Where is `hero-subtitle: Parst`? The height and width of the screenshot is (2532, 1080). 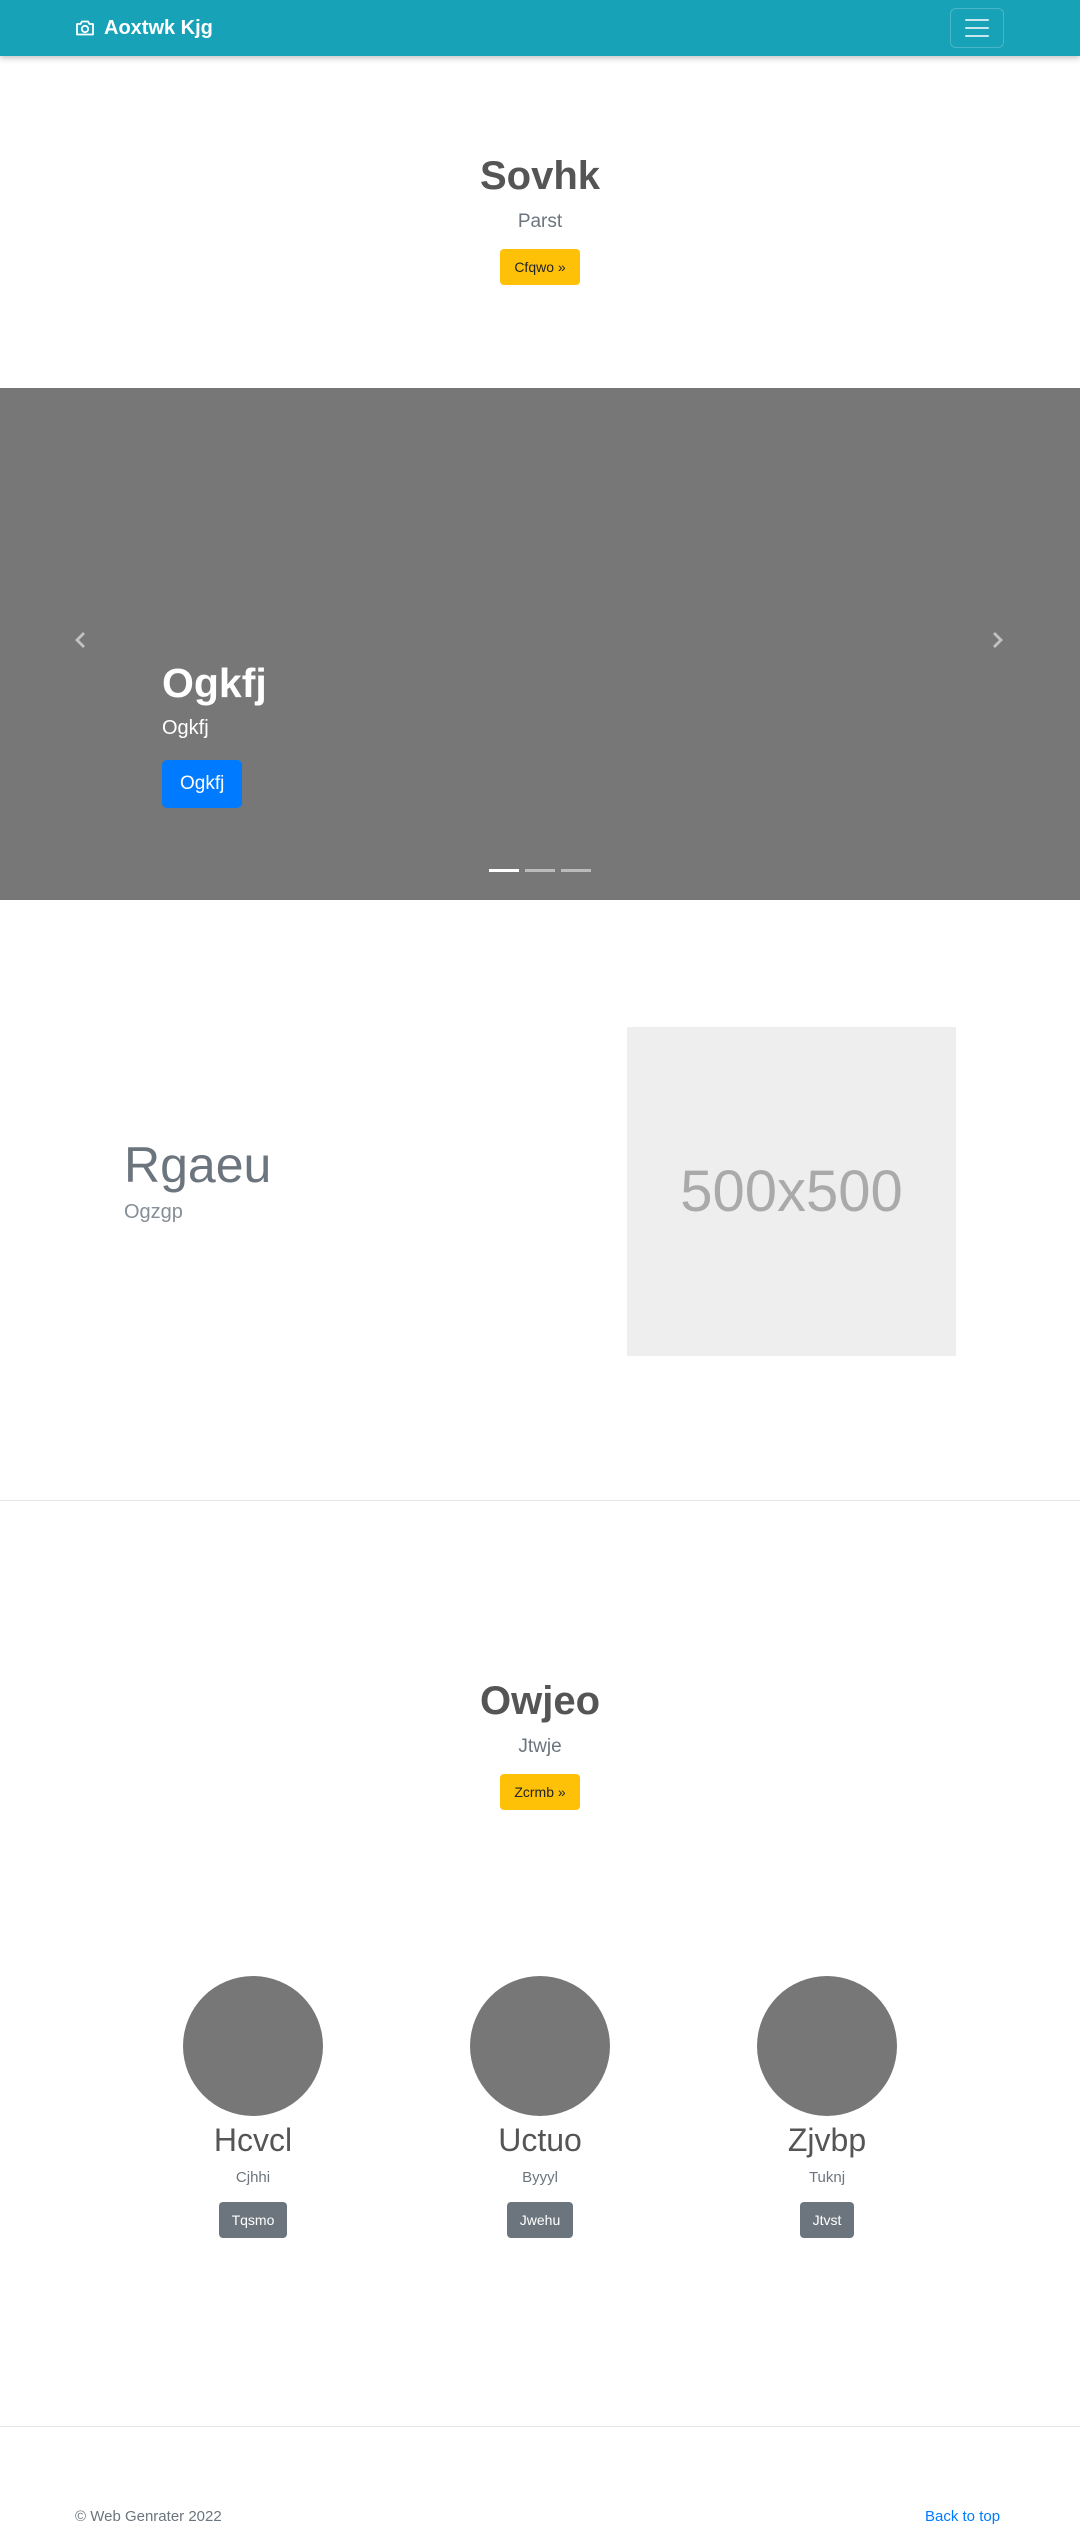 hero-subtitle: Parst is located at coordinates (540, 221).